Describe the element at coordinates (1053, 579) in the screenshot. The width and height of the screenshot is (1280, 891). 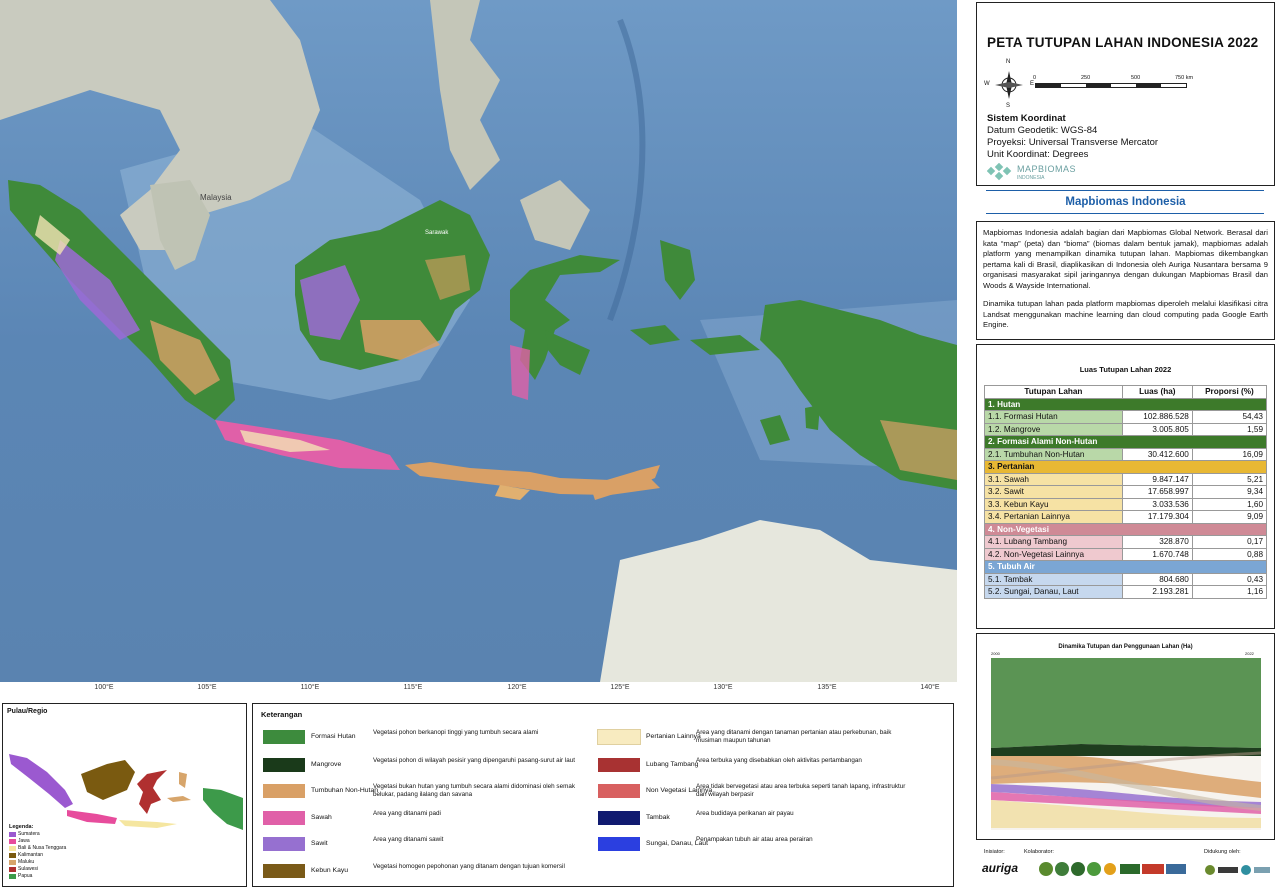
I see `cell-name: 5.1. Tambak` at that location.